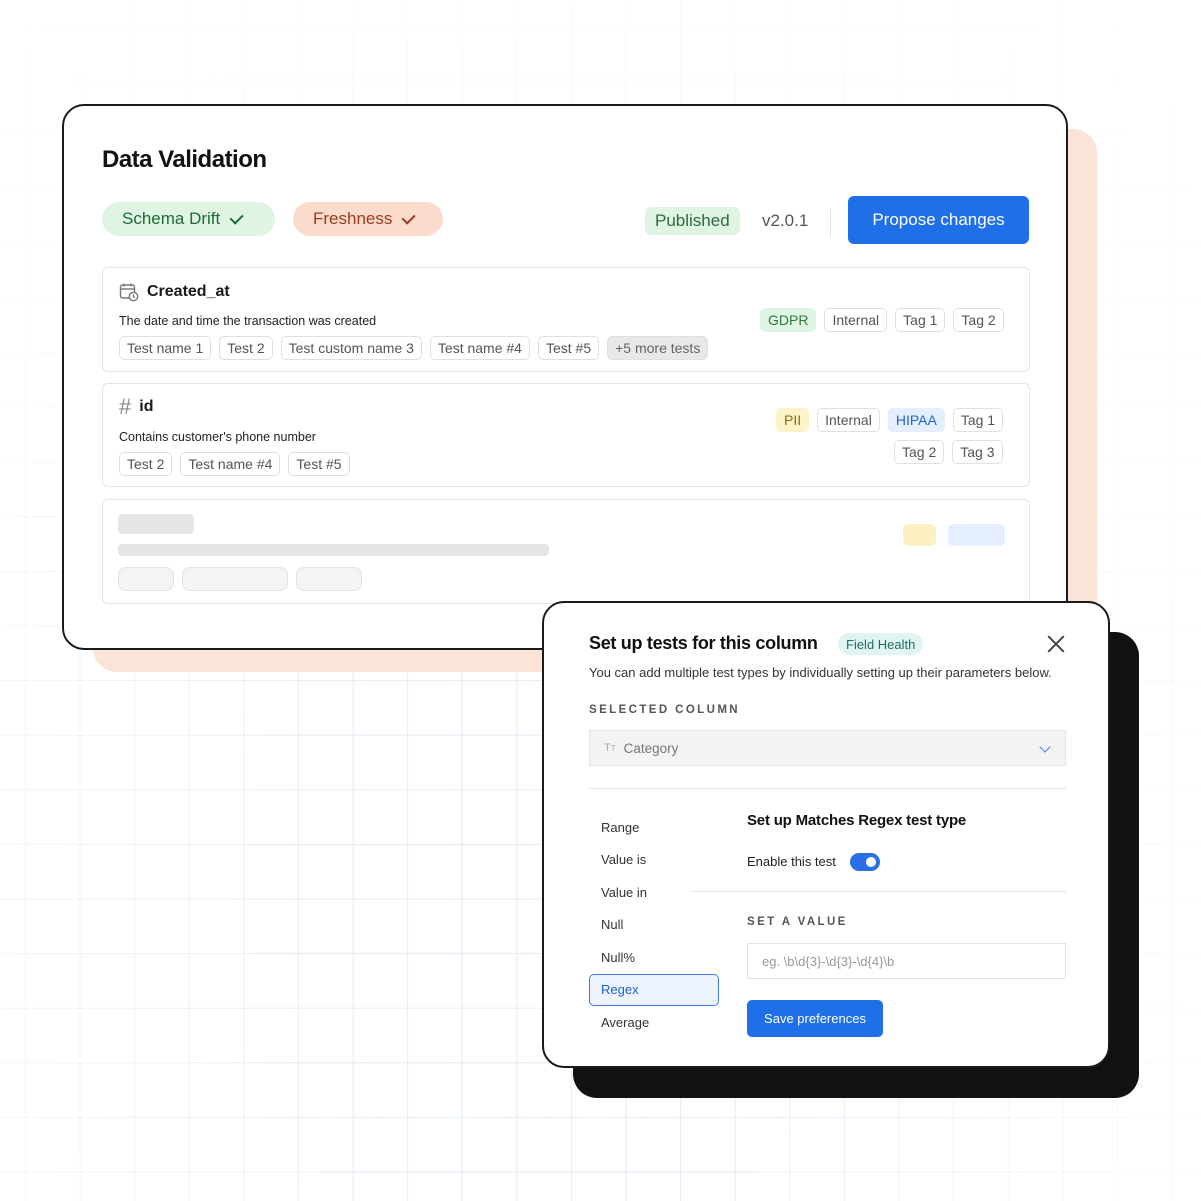  I want to click on test-type-value-is: Value is, so click(654, 860).